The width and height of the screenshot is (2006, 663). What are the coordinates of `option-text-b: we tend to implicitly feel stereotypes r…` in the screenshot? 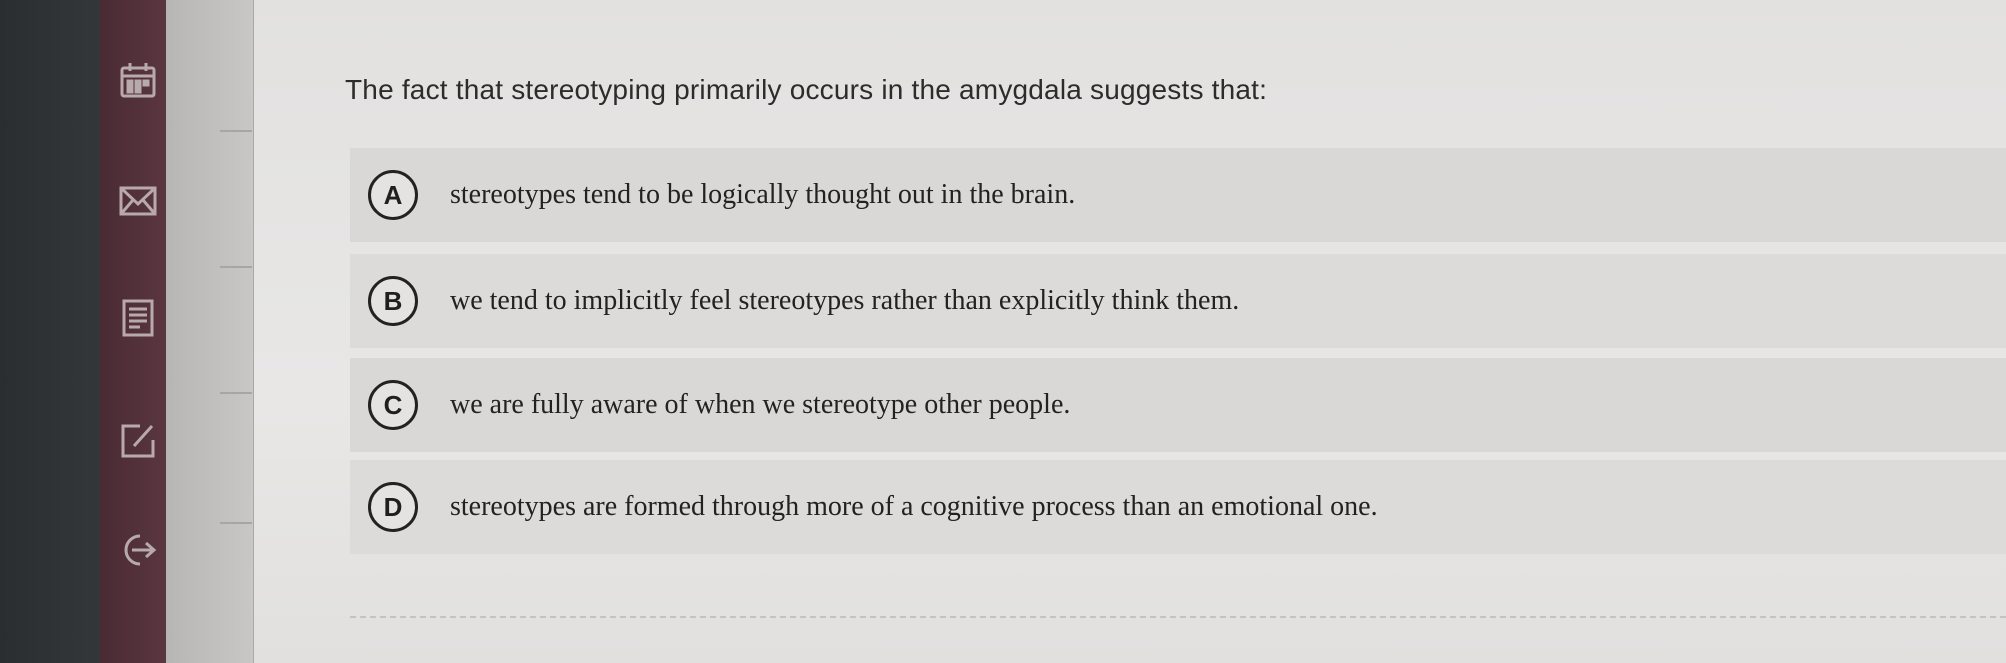 It's located at (845, 300).